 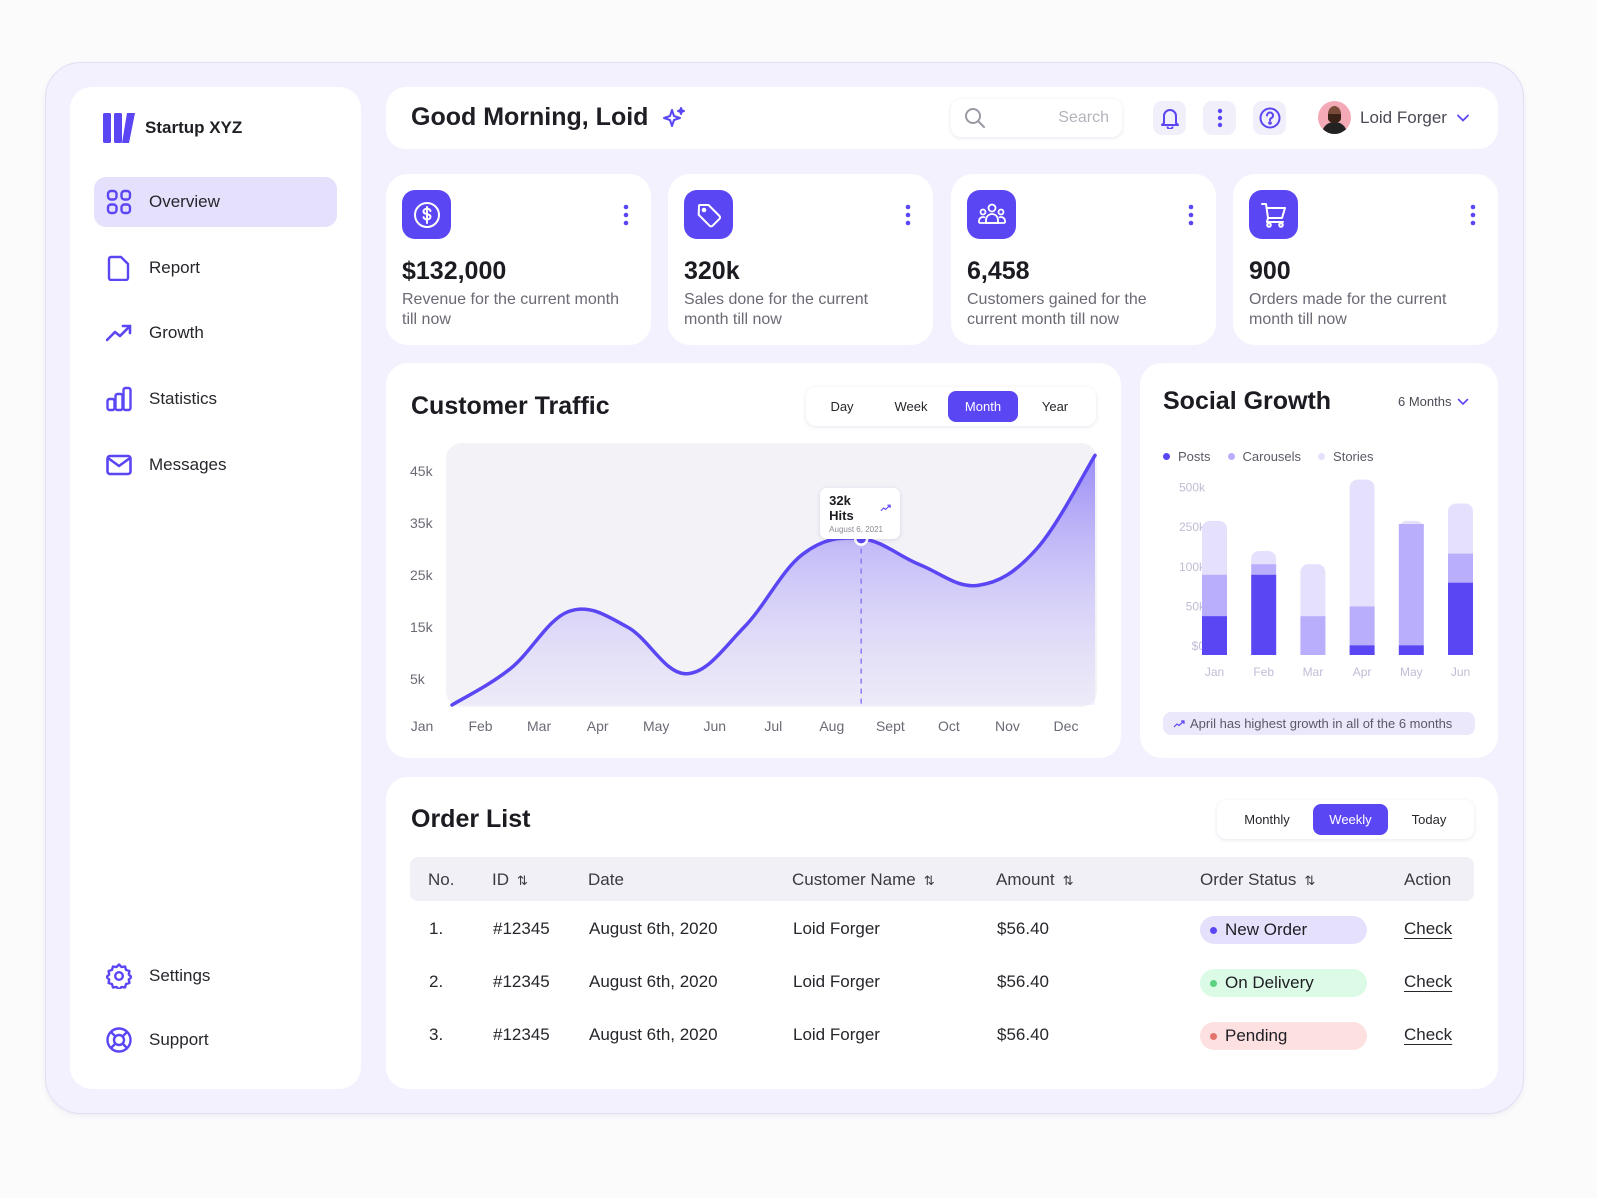 What do you see at coordinates (991, 213) in the screenshot?
I see `users-icon` at bounding box center [991, 213].